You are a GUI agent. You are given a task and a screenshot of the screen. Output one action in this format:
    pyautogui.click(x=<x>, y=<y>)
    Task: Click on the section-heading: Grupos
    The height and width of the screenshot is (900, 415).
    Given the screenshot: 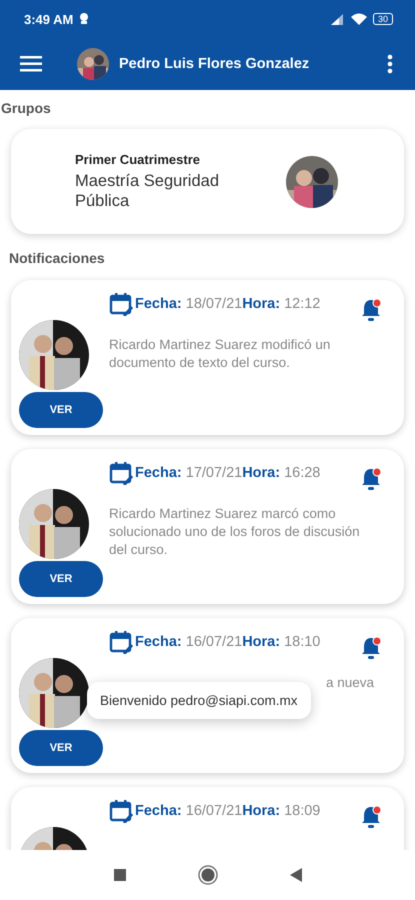 What is the action you would take?
    pyautogui.click(x=26, y=108)
    